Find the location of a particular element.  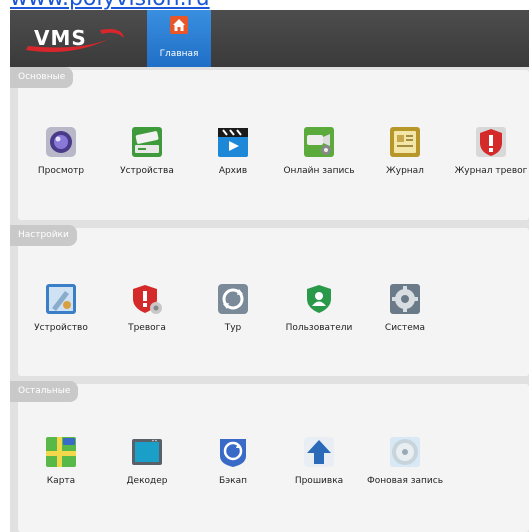

section-title: Остальные is located at coordinates (44, 391).